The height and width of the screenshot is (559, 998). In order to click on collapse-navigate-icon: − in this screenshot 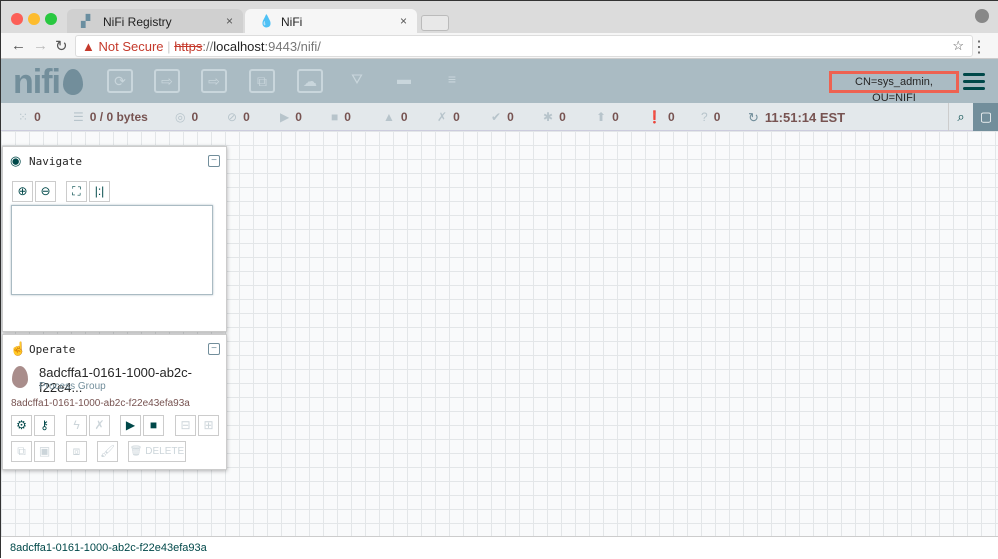, I will do `click(214, 161)`.